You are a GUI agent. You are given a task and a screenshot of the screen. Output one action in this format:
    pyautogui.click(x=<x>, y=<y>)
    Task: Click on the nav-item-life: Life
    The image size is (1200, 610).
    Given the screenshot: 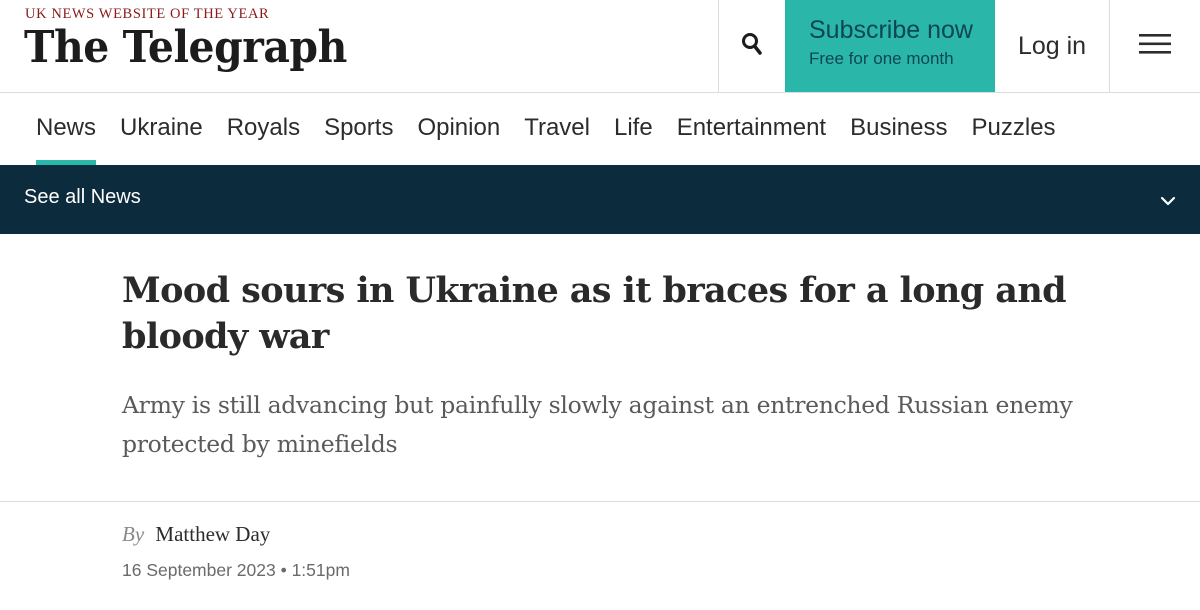 What is the action you would take?
    pyautogui.click(x=633, y=129)
    